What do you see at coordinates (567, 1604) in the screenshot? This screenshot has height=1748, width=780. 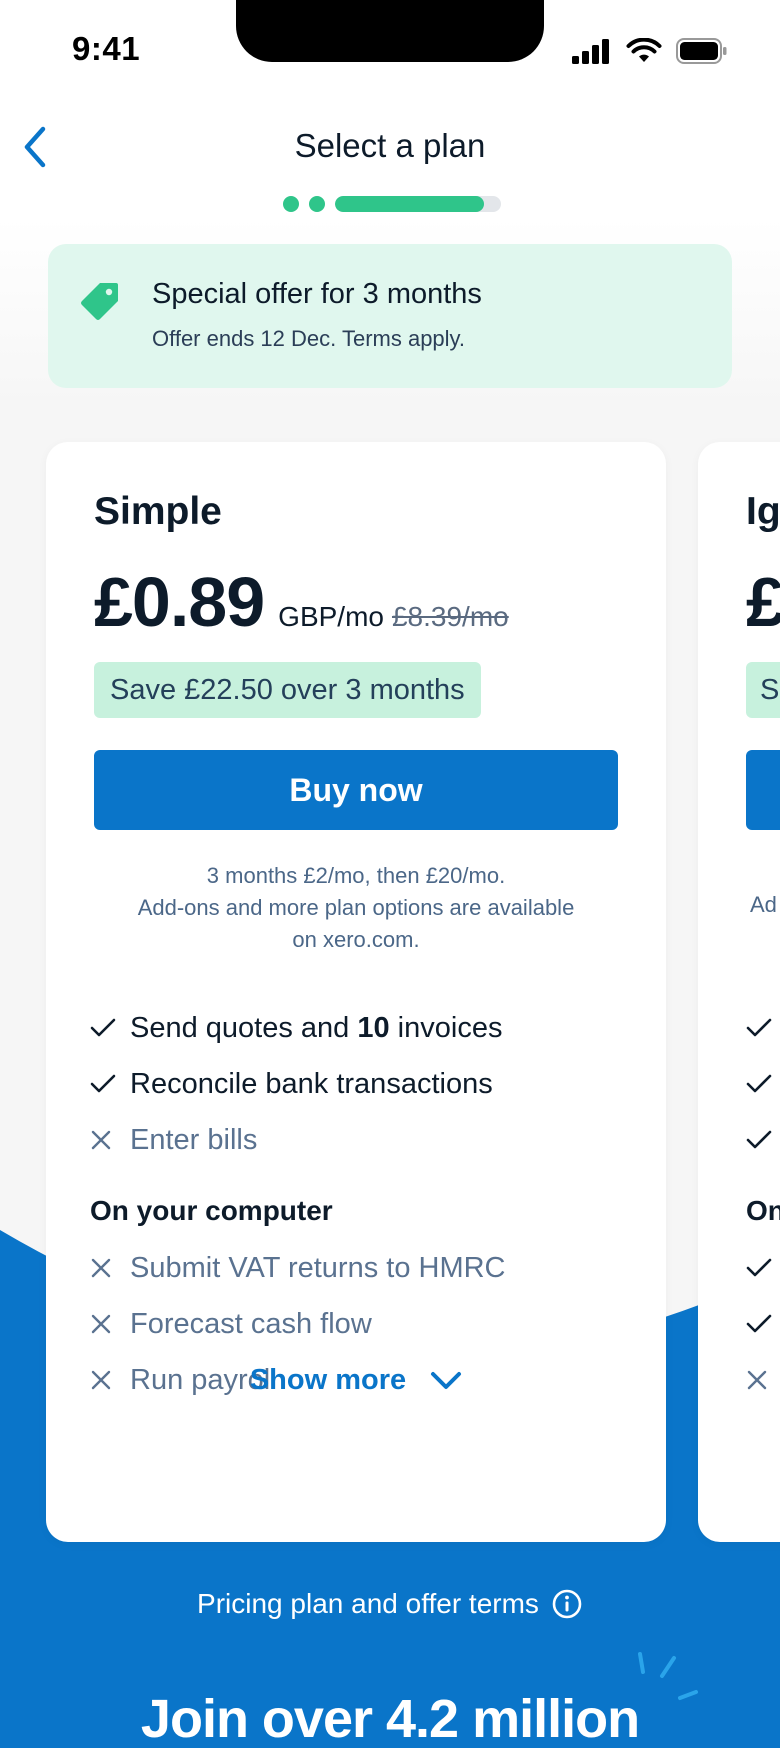 I see `info-icon` at bounding box center [567, 1604].